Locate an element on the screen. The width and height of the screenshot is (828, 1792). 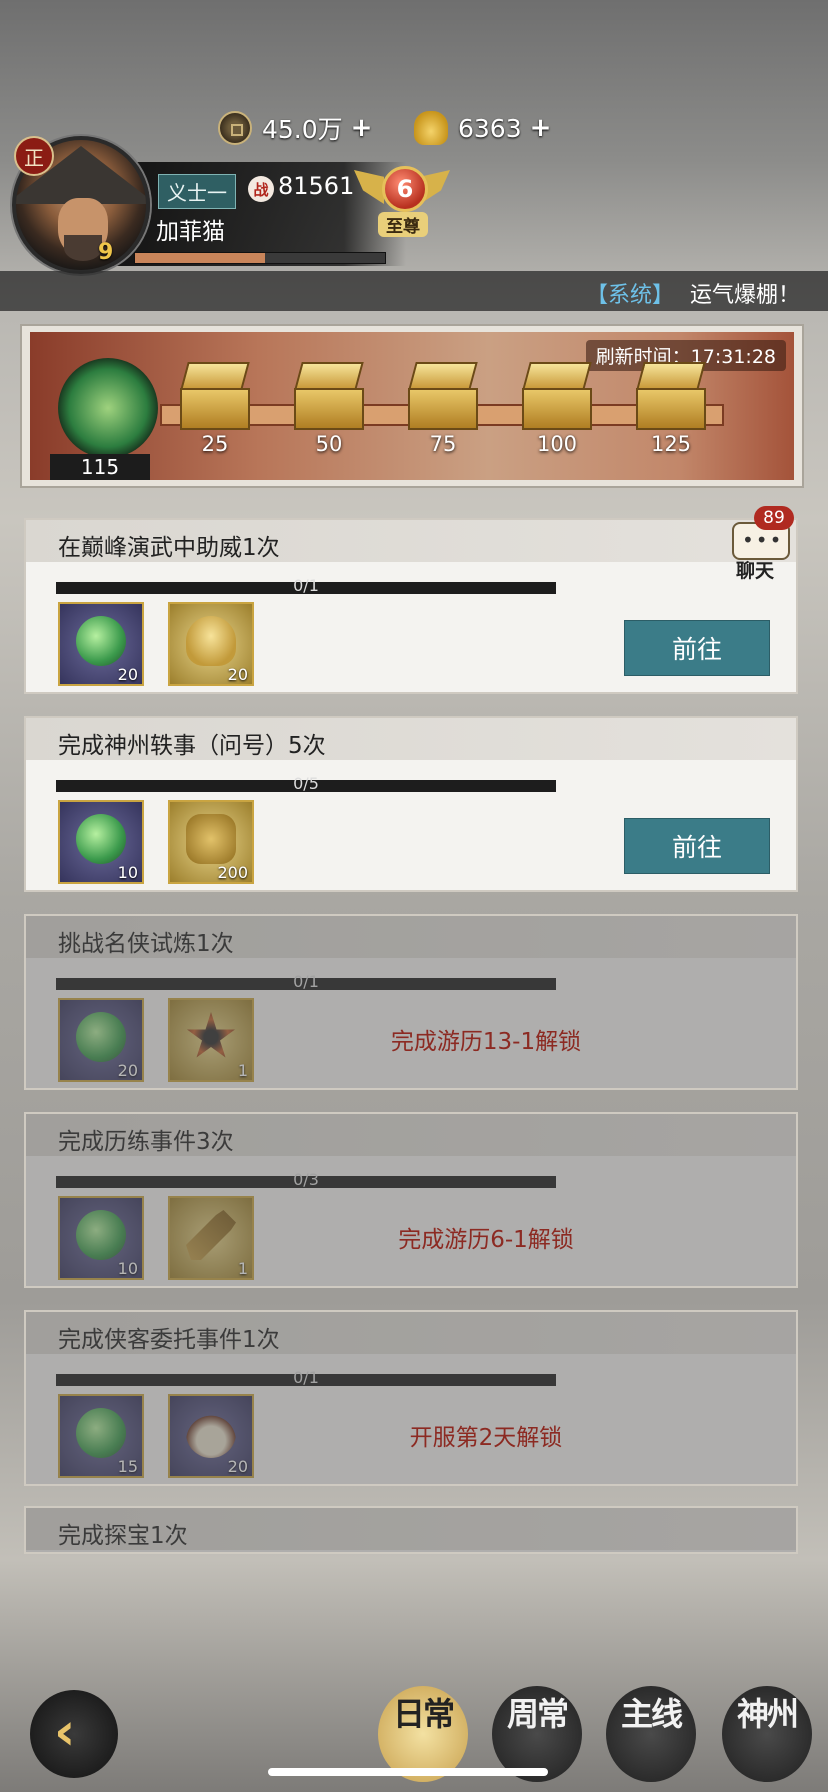
chest-milestone: 25 is located at coordinates (215, 444).